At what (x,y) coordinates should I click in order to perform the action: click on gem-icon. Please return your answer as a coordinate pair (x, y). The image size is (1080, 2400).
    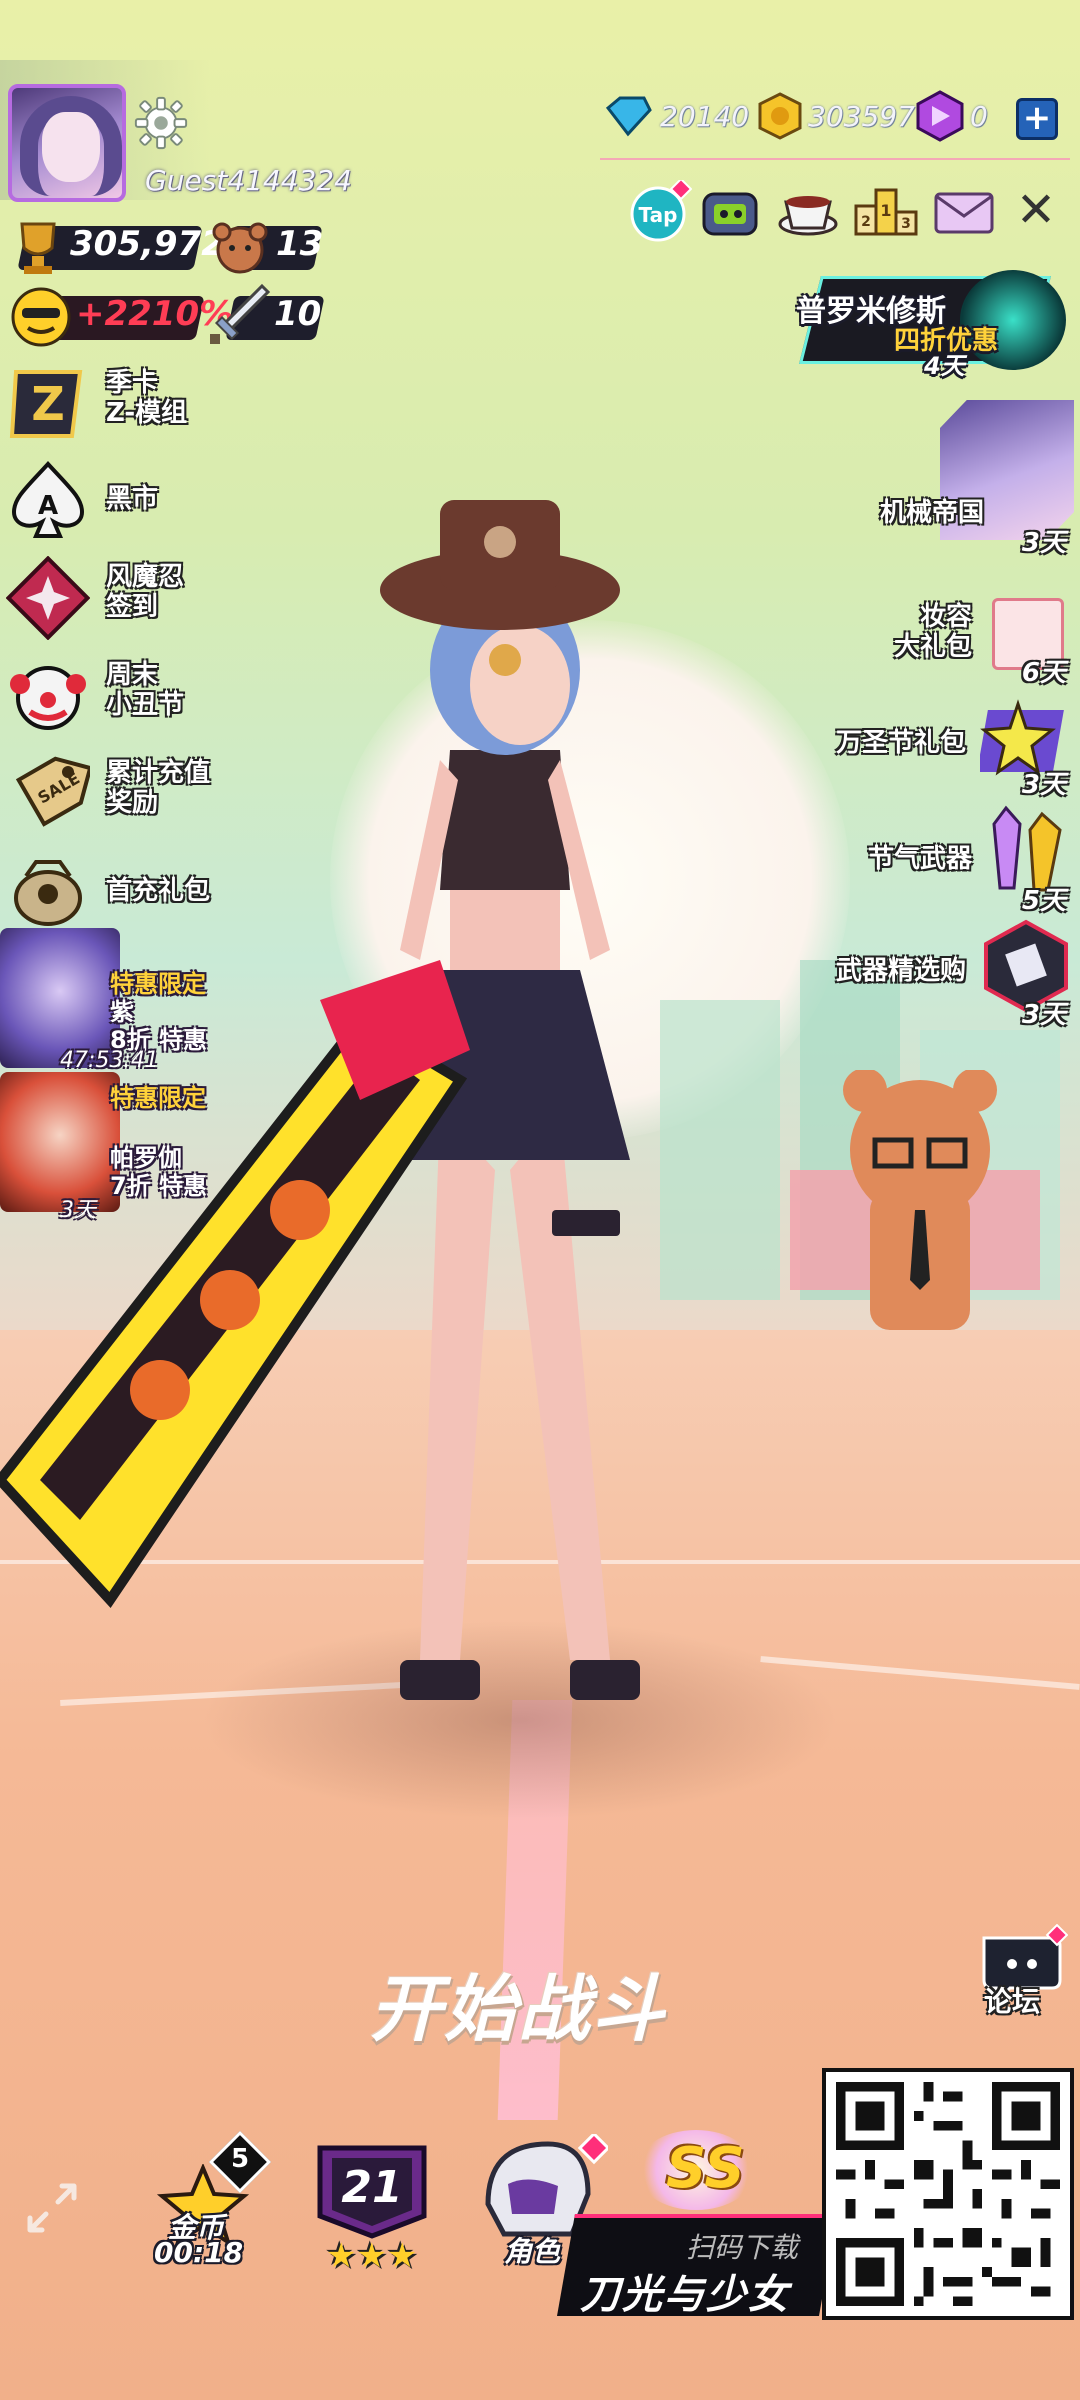
    Looking at the image, I should click on (628, 116).